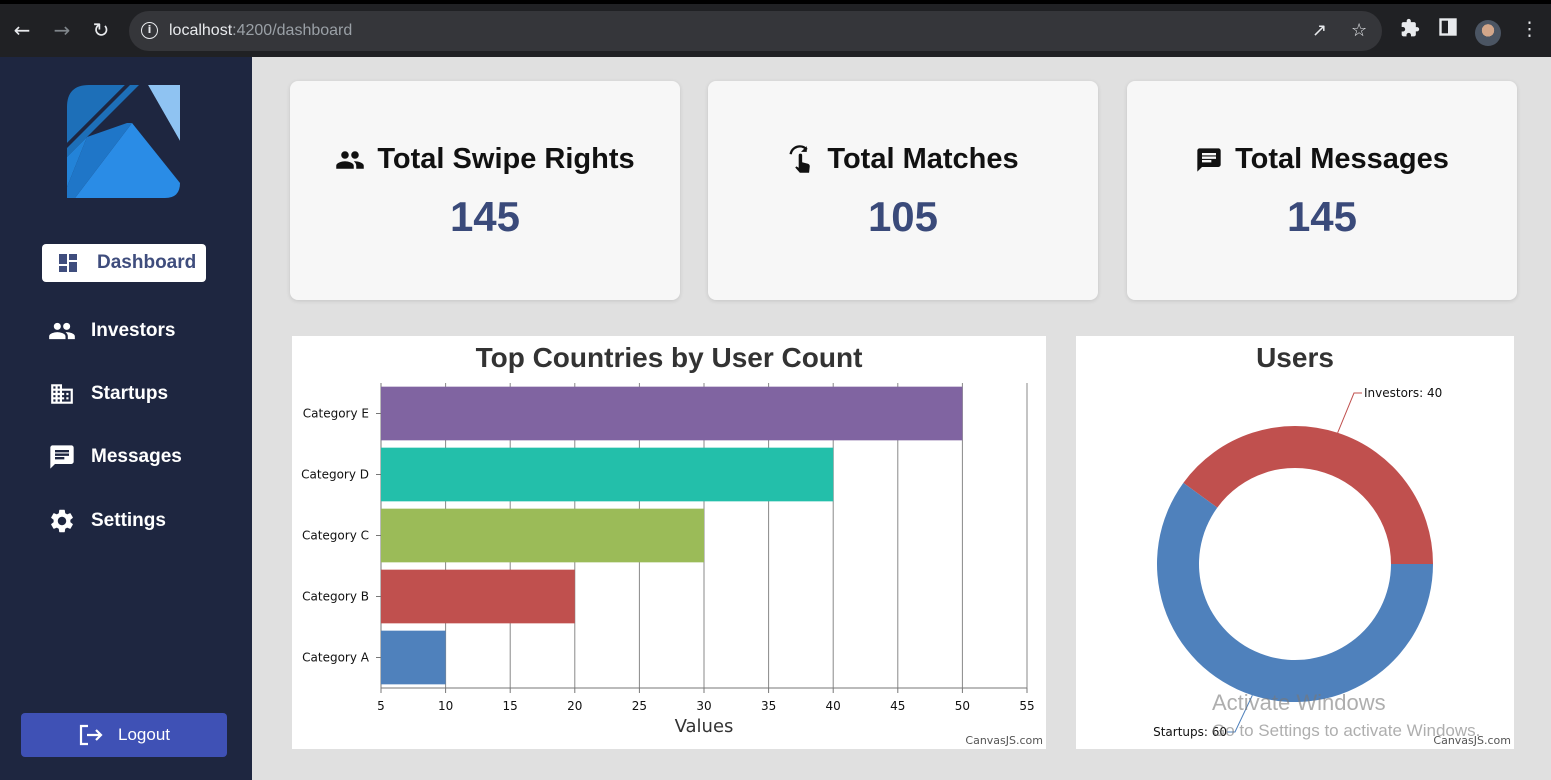 This screenshot has width=1551, height=780. What do you see at coordinates (445, 706) in the screenshot?
I see `x-tick-label: 10` at bounding box center [445, 706].